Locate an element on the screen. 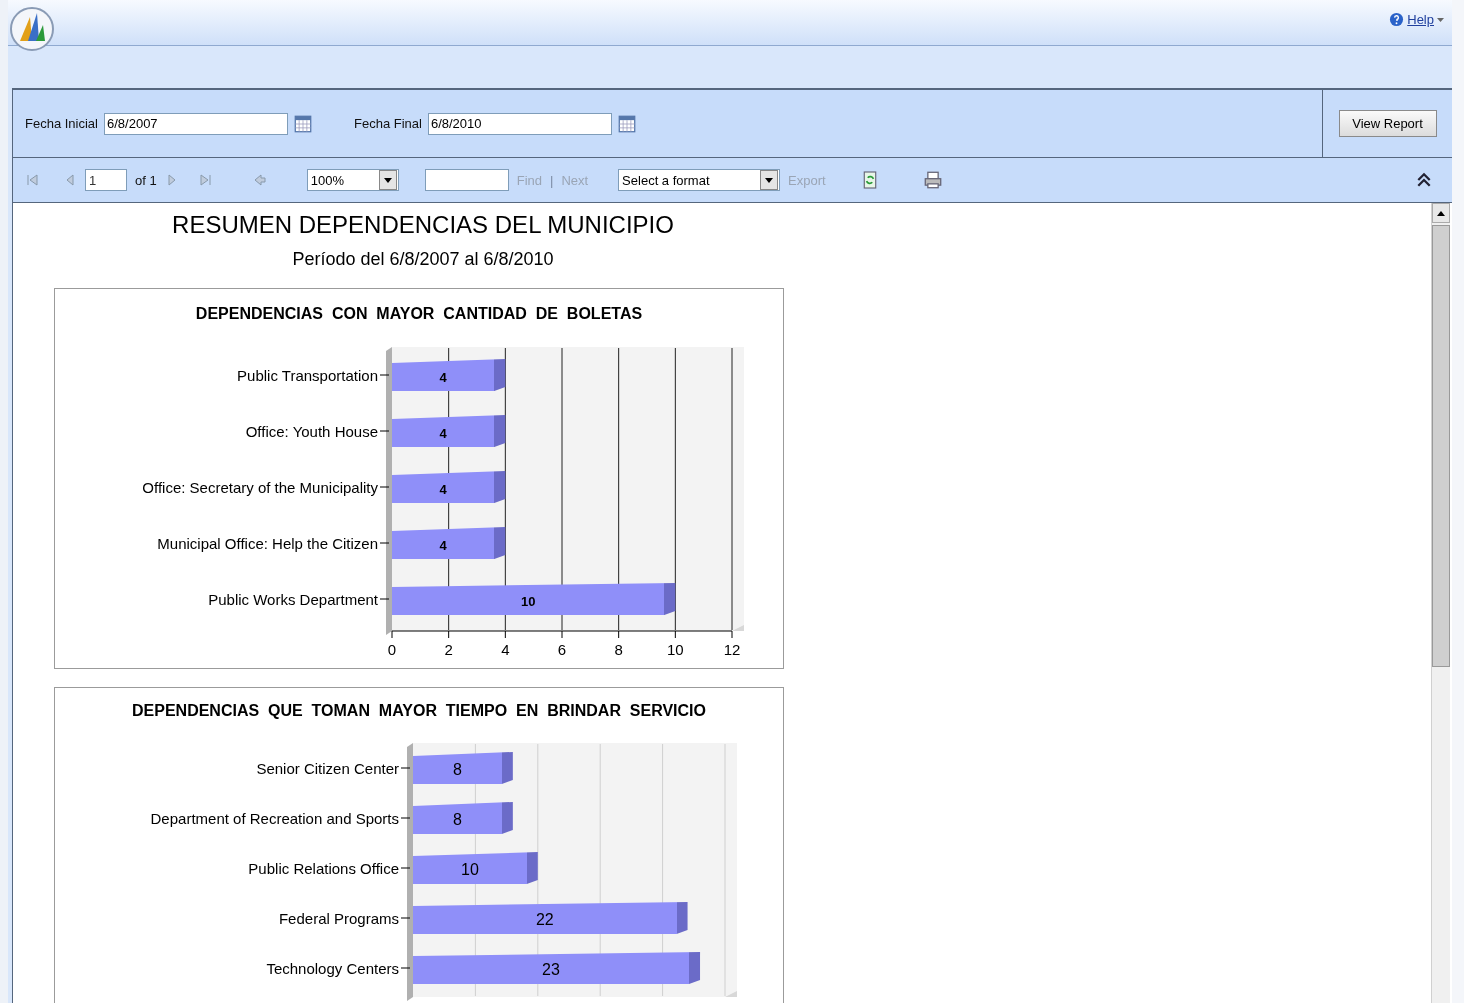  tick-label: 6 is located at coordinates (562, 649).